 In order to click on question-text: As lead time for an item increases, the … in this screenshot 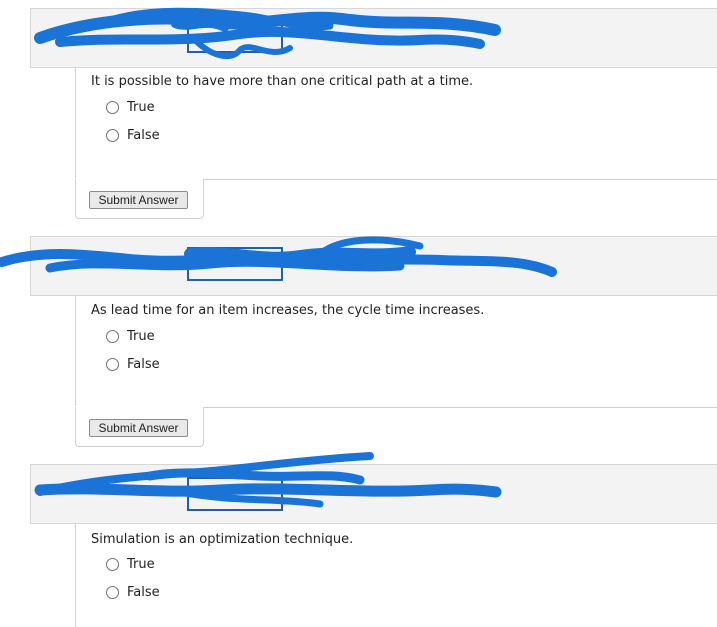, I will do `click(288, 310)`.